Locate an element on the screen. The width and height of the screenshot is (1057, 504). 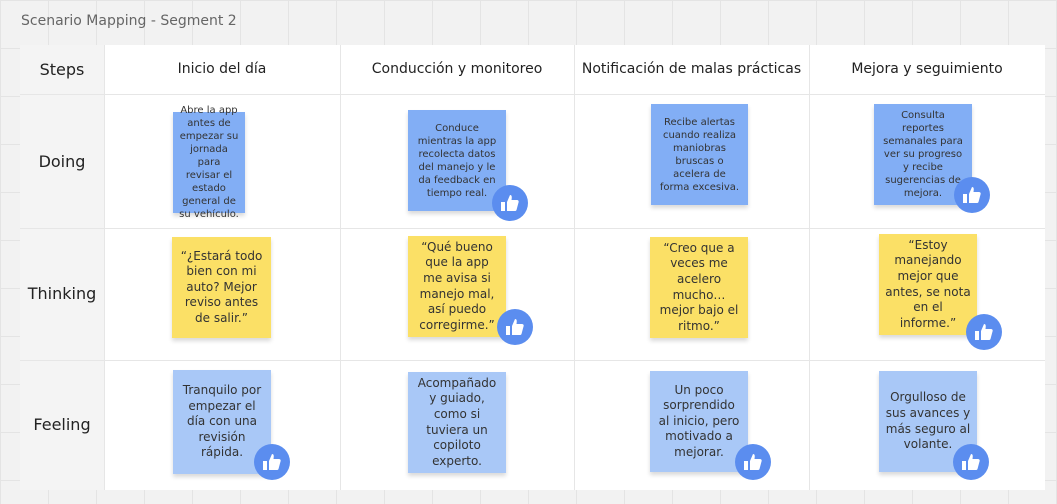
row-label-feeling: Feeling is located at coordinates (62, 424).